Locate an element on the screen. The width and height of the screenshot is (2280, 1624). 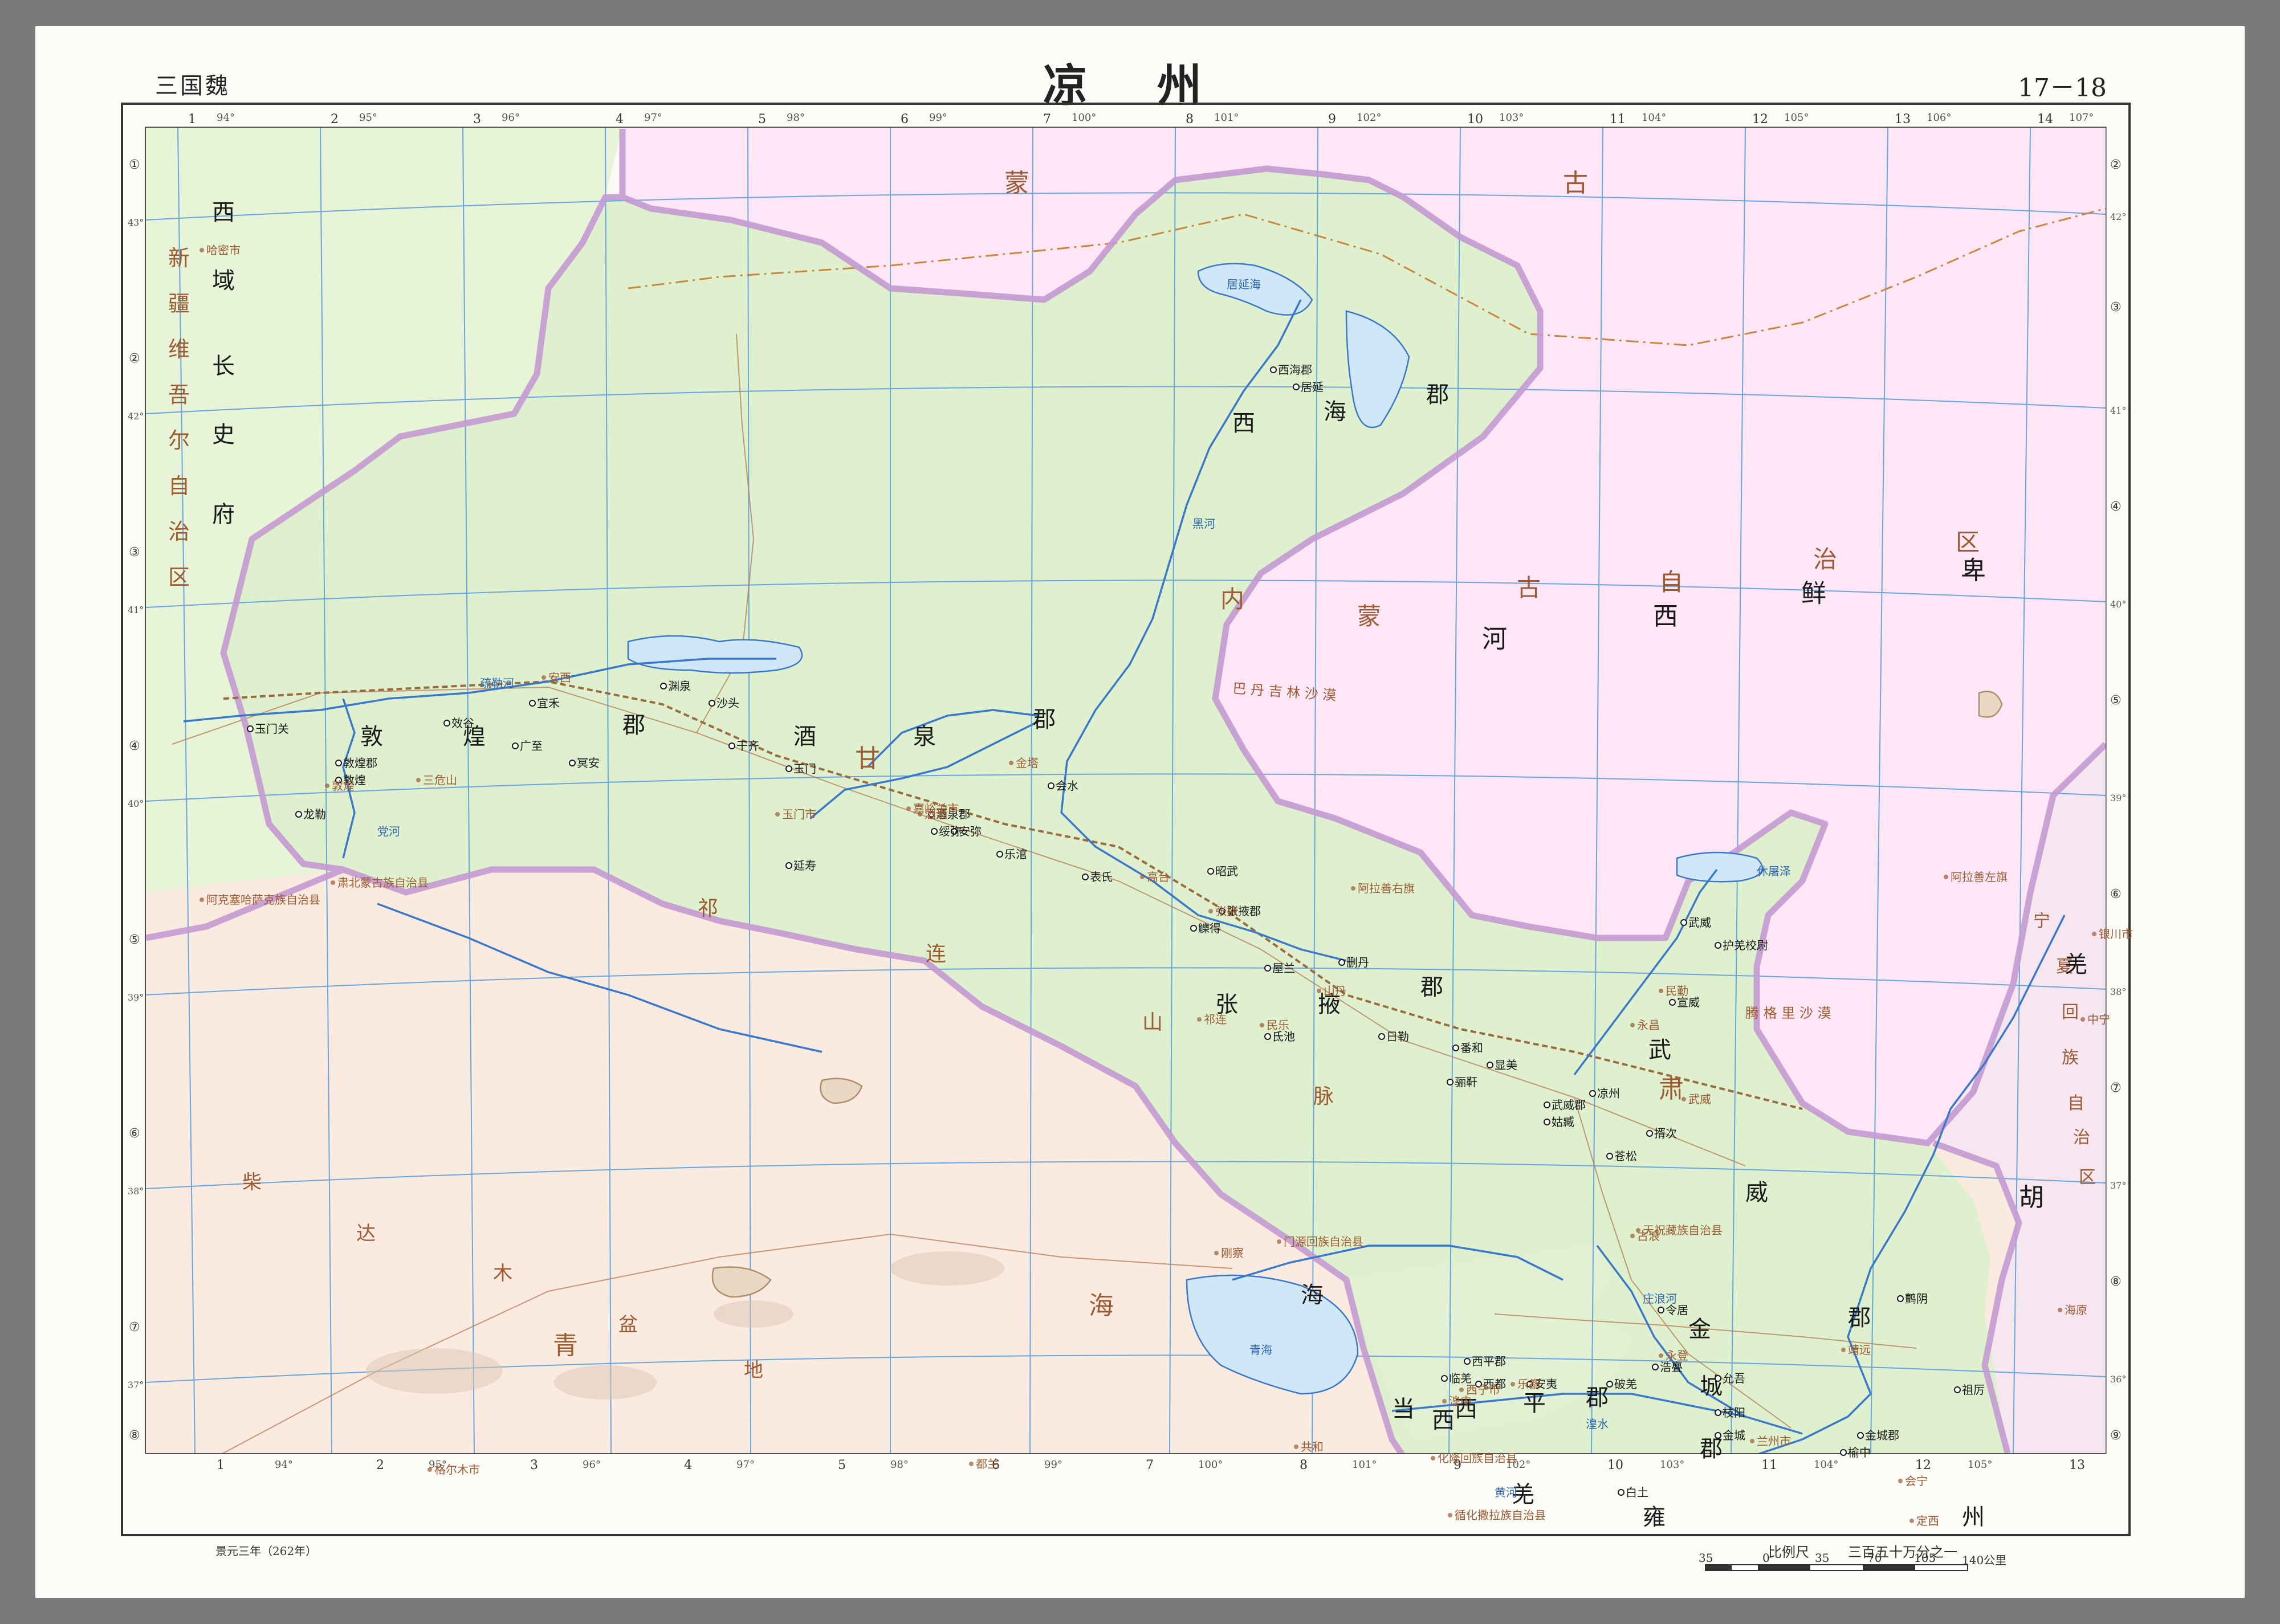
historical-place-label: 表氏 is located at coordinates (1101, 877).